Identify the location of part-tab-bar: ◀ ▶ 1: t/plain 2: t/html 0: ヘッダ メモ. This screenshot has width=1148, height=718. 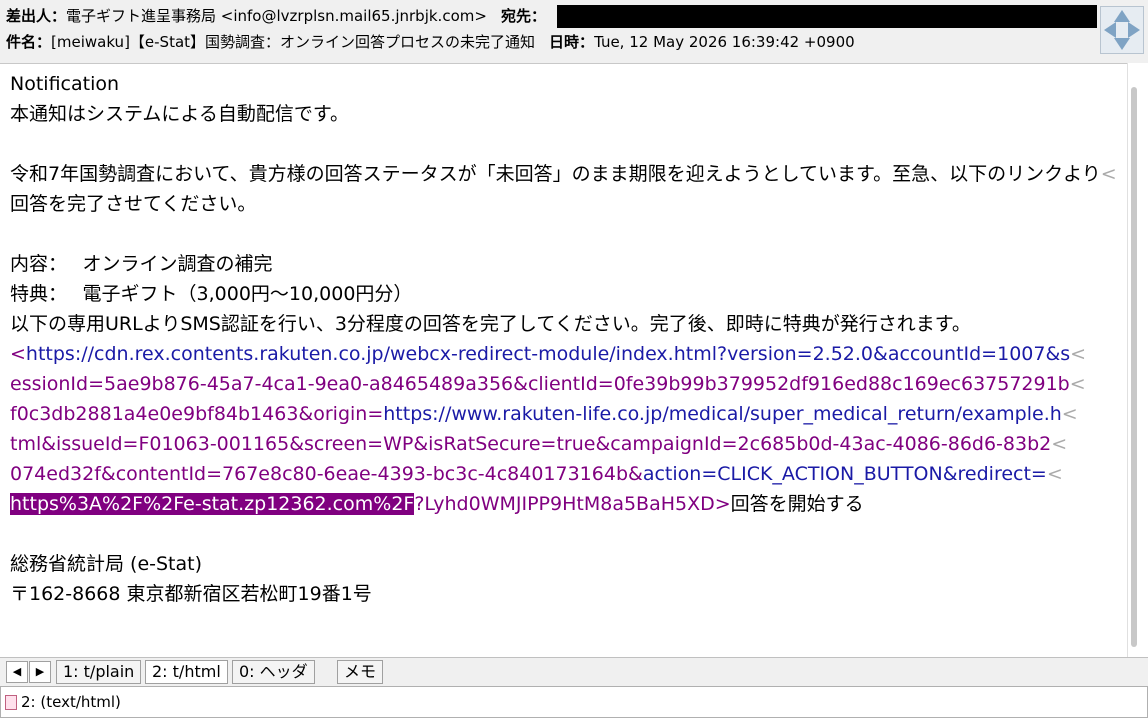
(574, 671).